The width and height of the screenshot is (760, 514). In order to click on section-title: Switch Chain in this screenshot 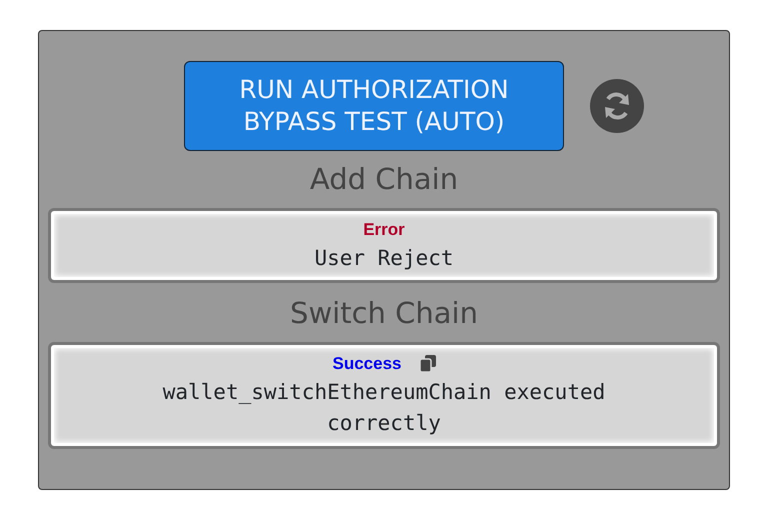, I will do `click(384, 313)`.